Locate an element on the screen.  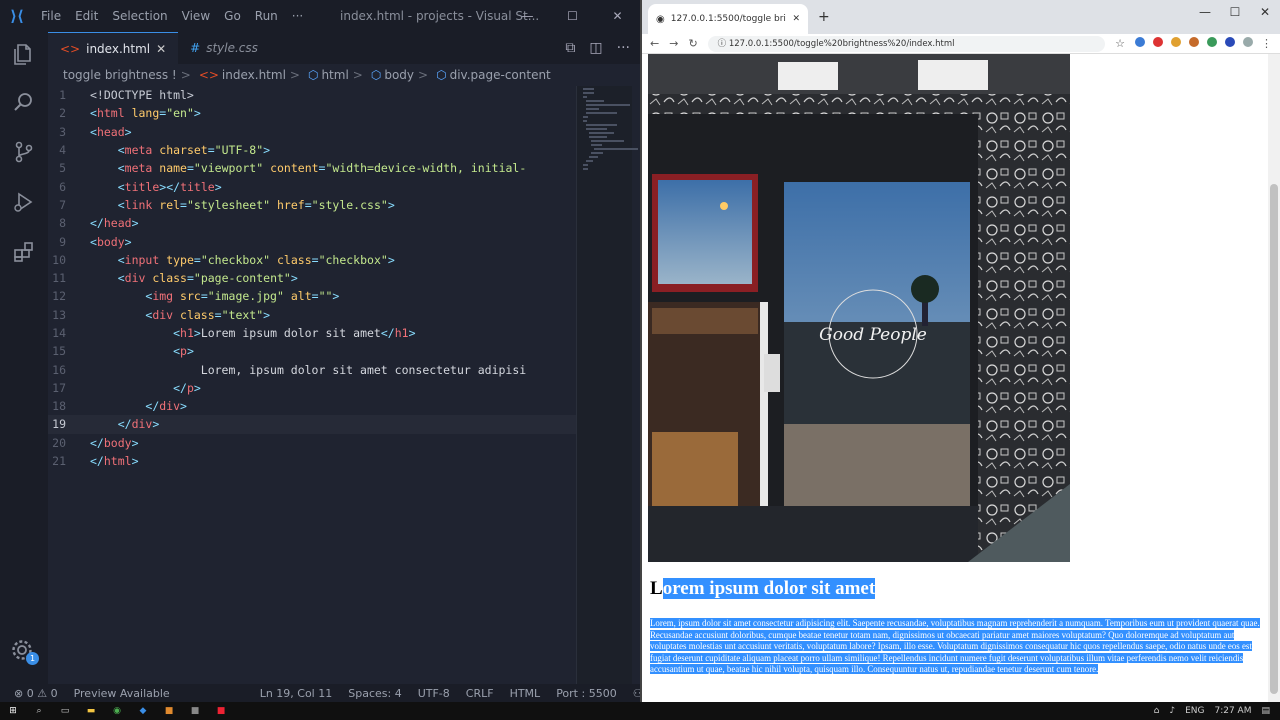
menu-item: ··· is located at coordinates (297, 16).